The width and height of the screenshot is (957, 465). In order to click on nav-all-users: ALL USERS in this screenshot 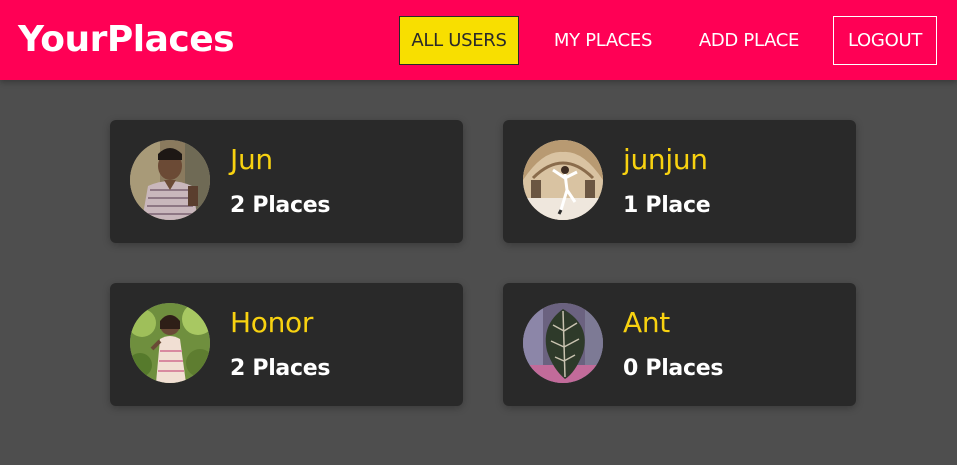, I will do `click(459, 40)`.